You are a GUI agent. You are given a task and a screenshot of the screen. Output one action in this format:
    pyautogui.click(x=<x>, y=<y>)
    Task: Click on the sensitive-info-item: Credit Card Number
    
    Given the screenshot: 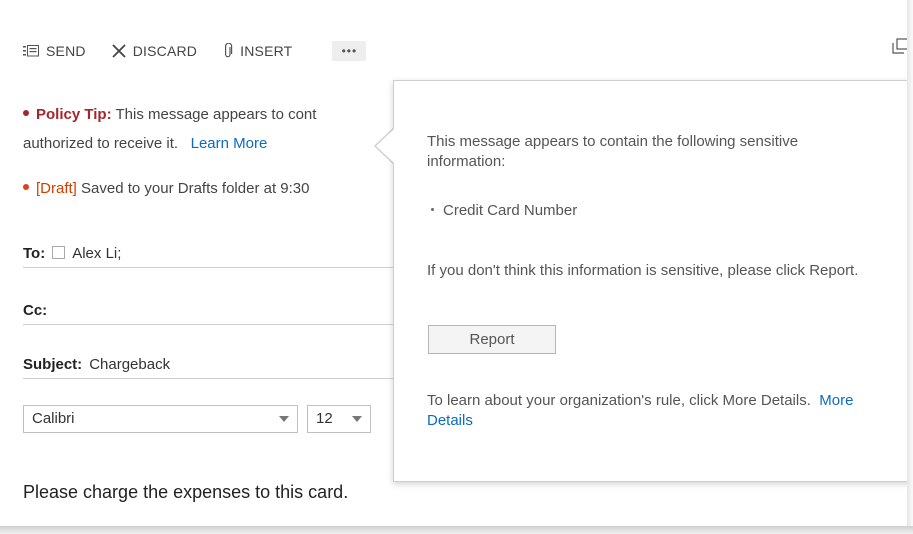 What is the action you would take?
    pyautogui.click(x=502, y=211)
    